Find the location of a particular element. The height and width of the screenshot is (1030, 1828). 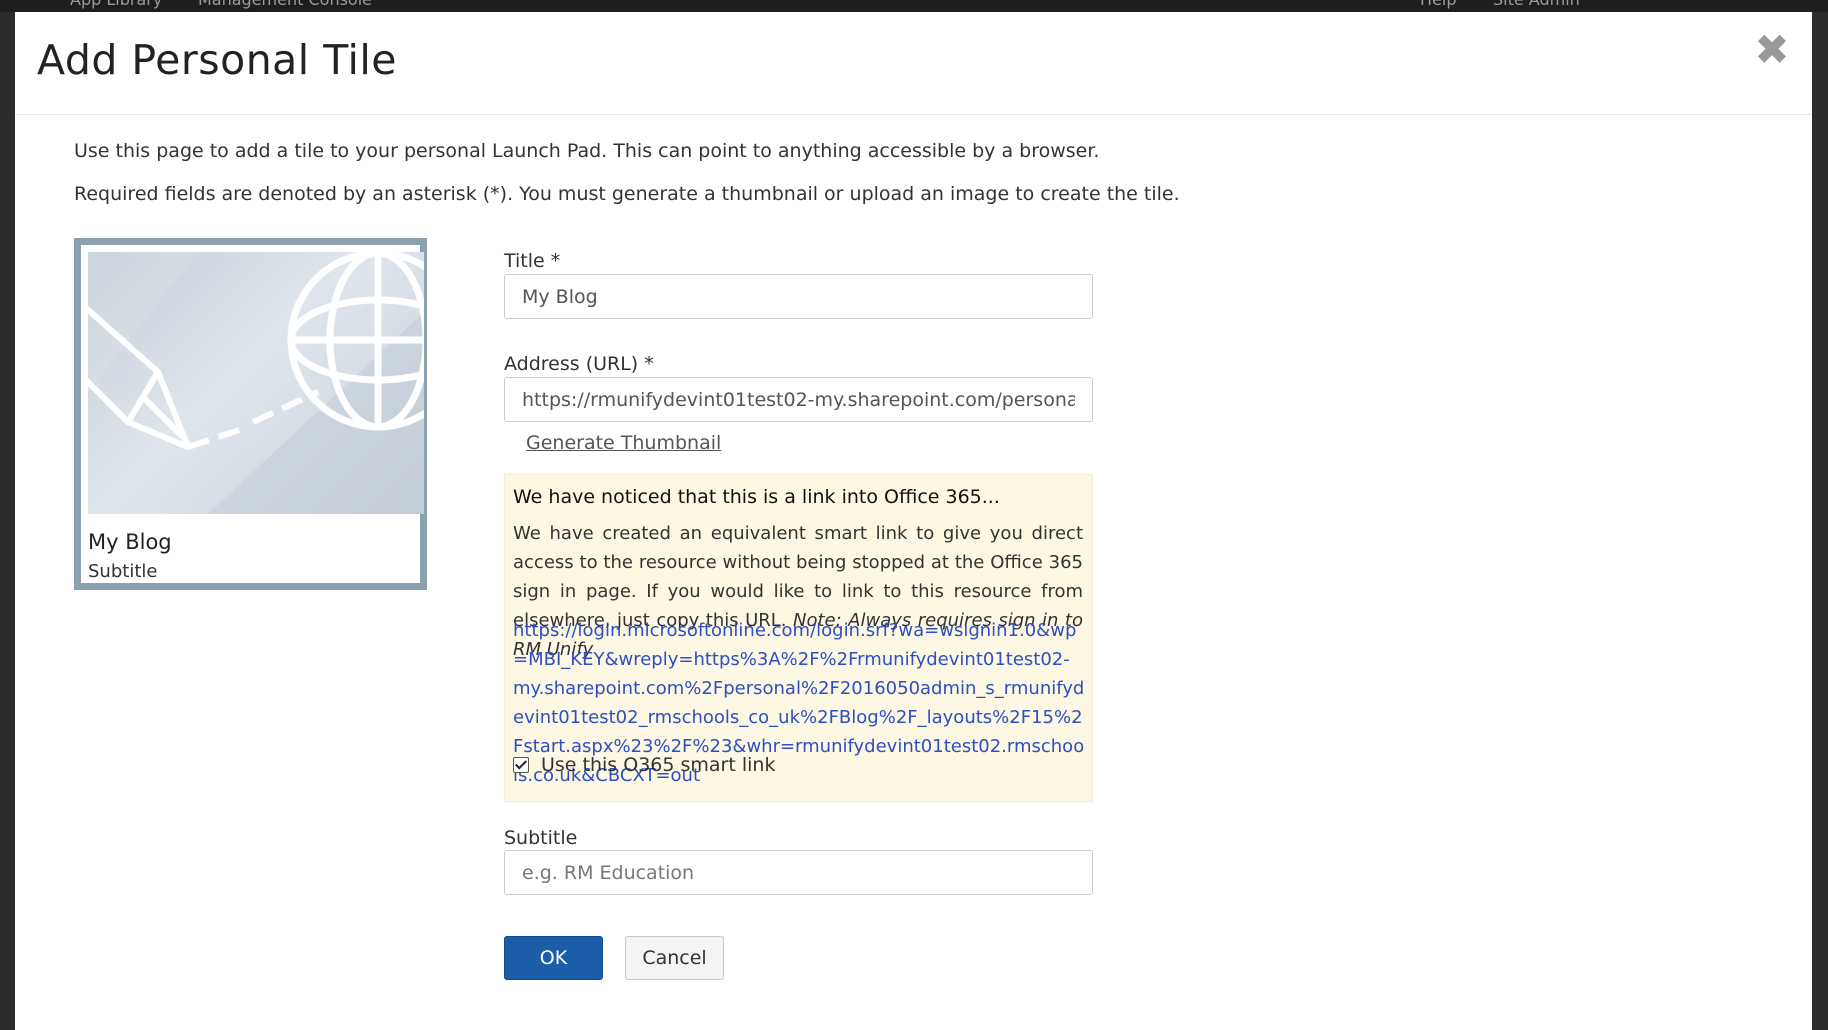

nav-app-library: App Library is located at coordinates (116, 4).